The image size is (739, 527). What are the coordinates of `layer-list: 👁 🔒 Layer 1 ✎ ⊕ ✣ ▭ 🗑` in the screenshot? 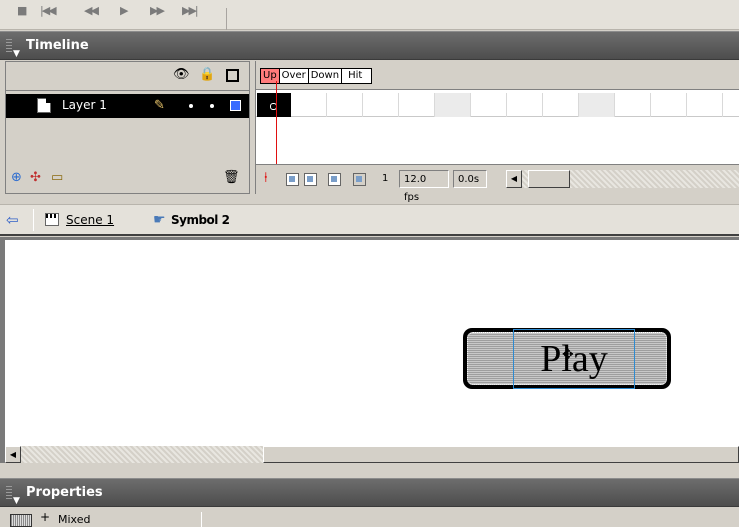 It's located at (127, 127).